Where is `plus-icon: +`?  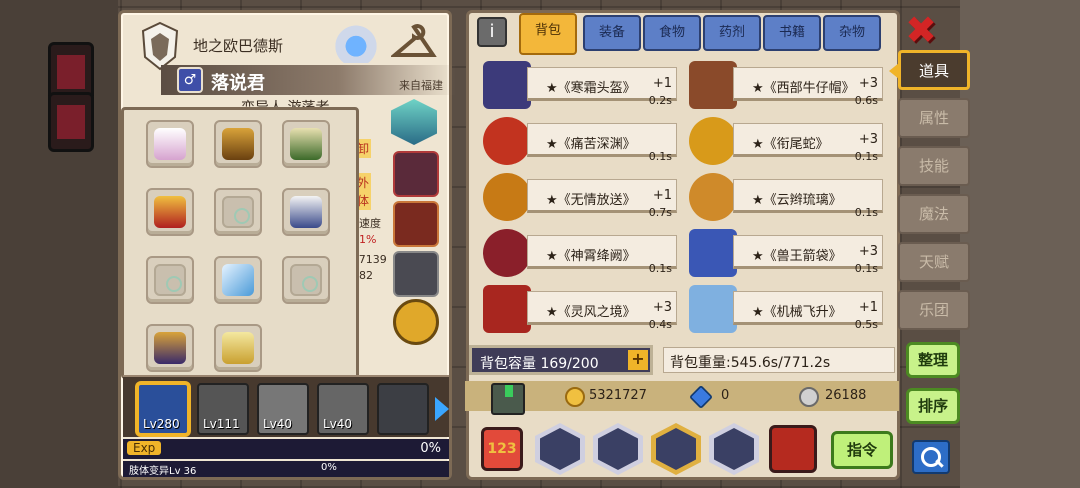 plus-icon: + is located at coordinates (638, 360).